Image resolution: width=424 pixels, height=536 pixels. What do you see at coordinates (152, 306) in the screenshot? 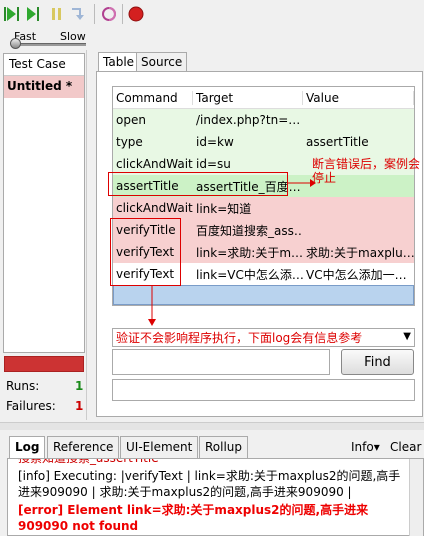
I see `verify-note-arrow` at bounding box center [152, 306].